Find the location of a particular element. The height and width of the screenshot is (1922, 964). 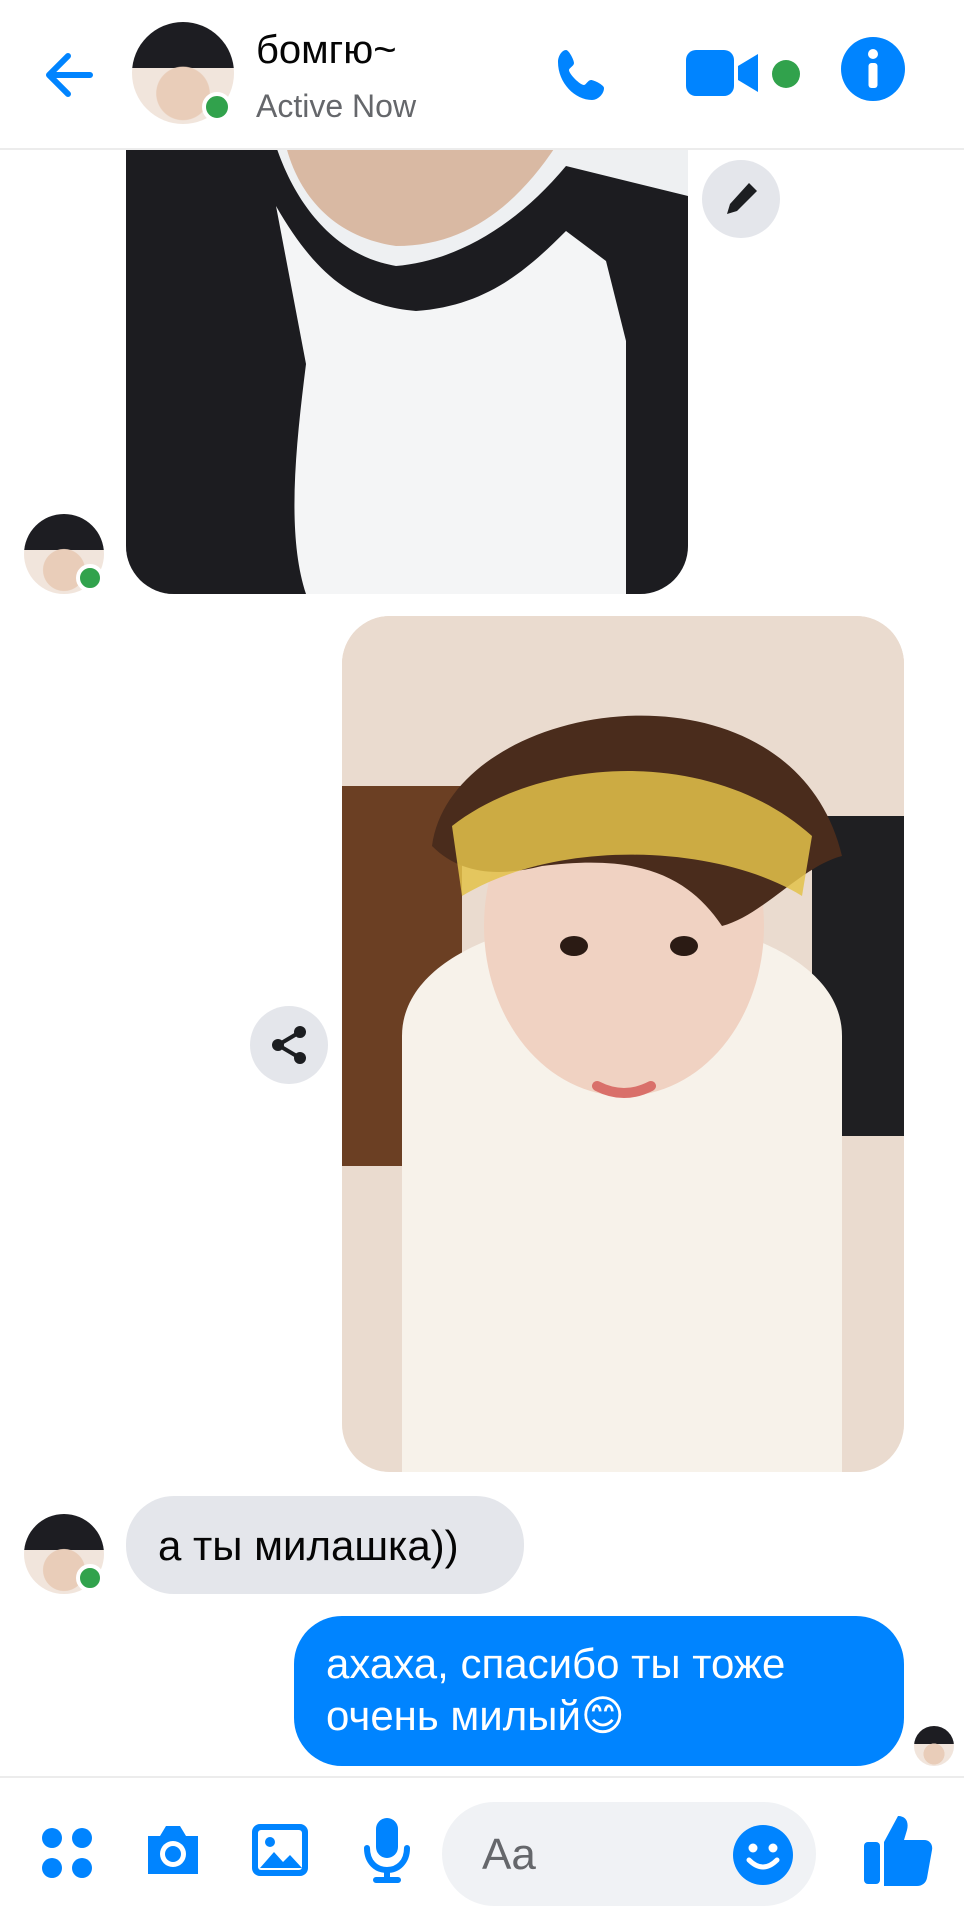

camera-button is located at coordinates (173, 1850).